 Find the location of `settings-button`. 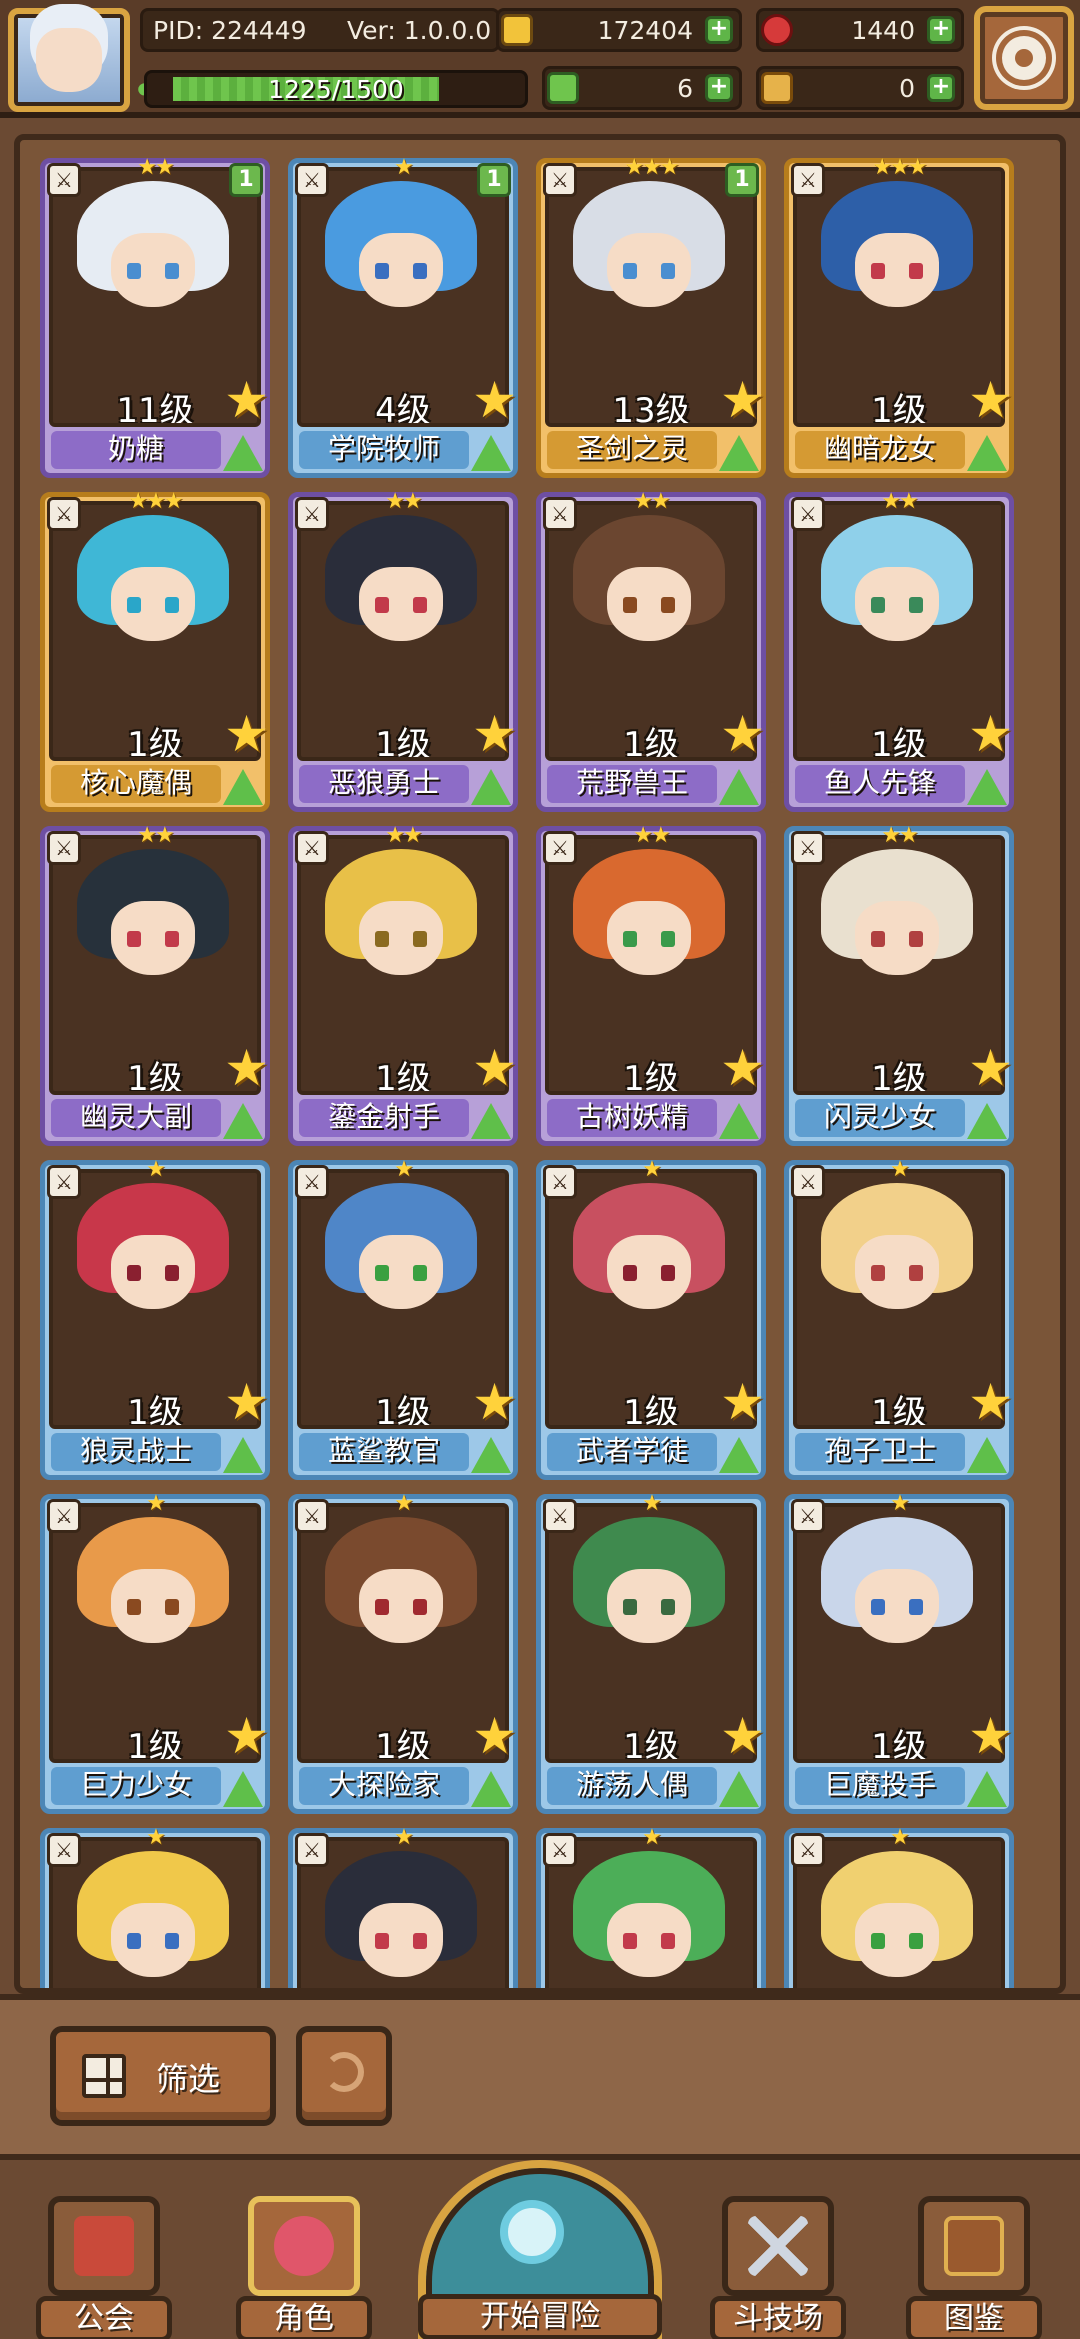

settings-button is located at coordinates (1024, 58).